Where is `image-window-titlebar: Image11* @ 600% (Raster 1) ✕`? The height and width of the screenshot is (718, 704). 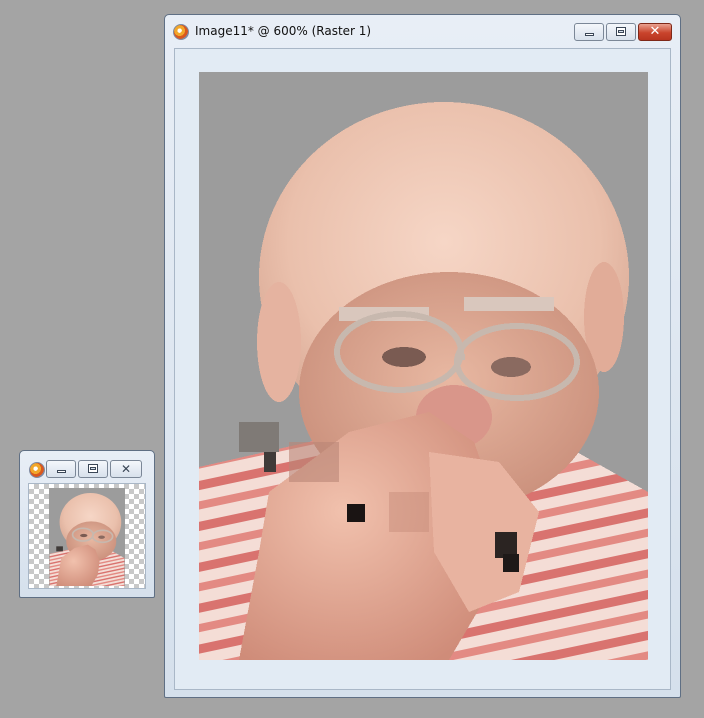 image-window-titlebar: Image11* @ 600% (Raster 1) ✕ is located at coordinates (422, 30).